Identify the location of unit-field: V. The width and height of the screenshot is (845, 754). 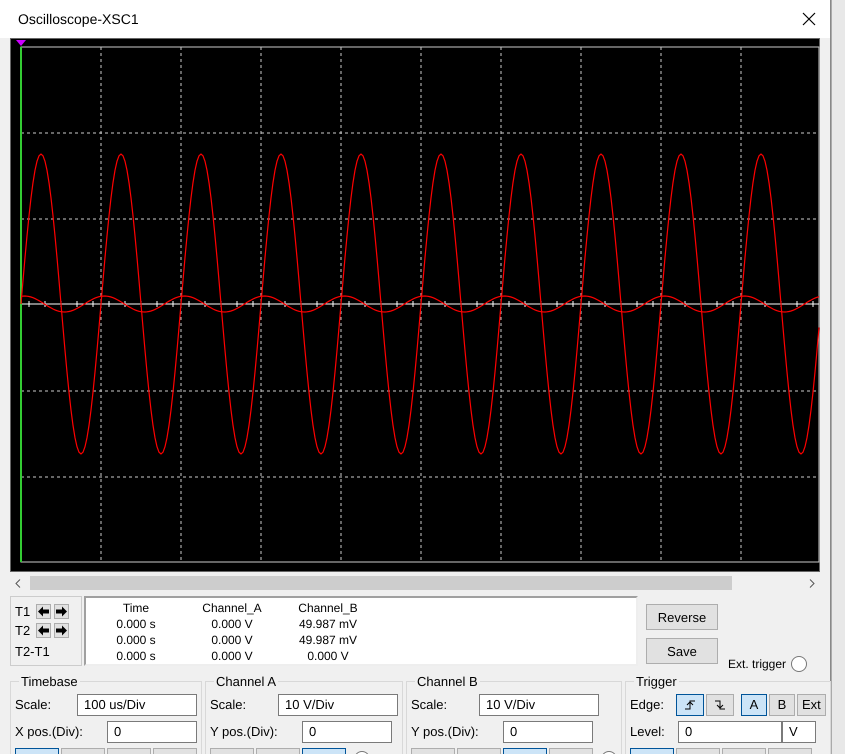
(799, 731).